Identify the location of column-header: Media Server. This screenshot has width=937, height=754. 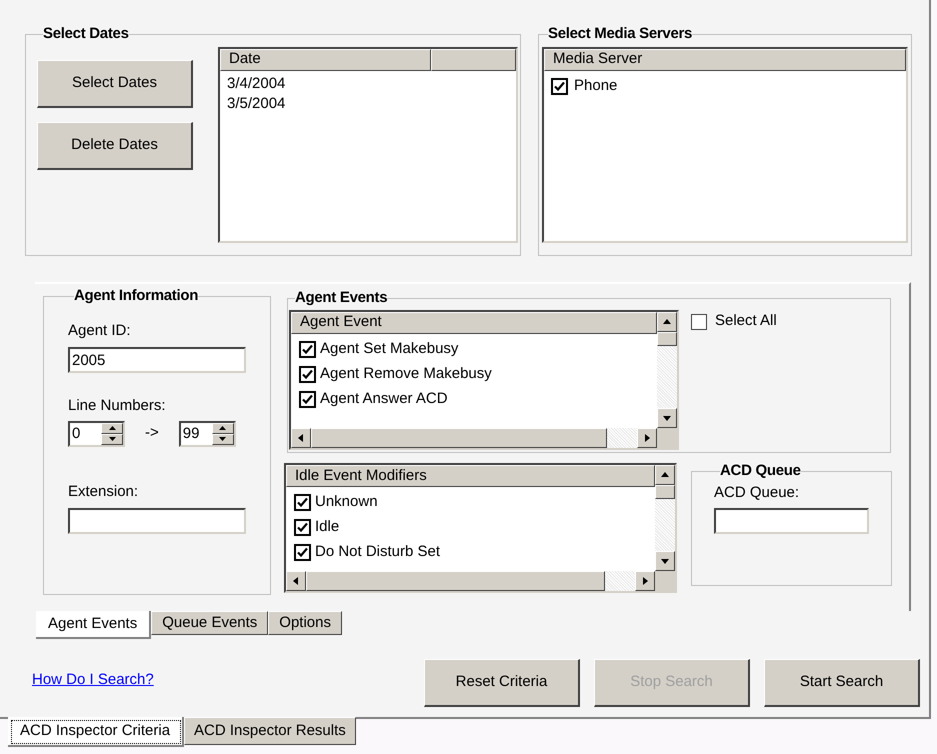
(725, 59).